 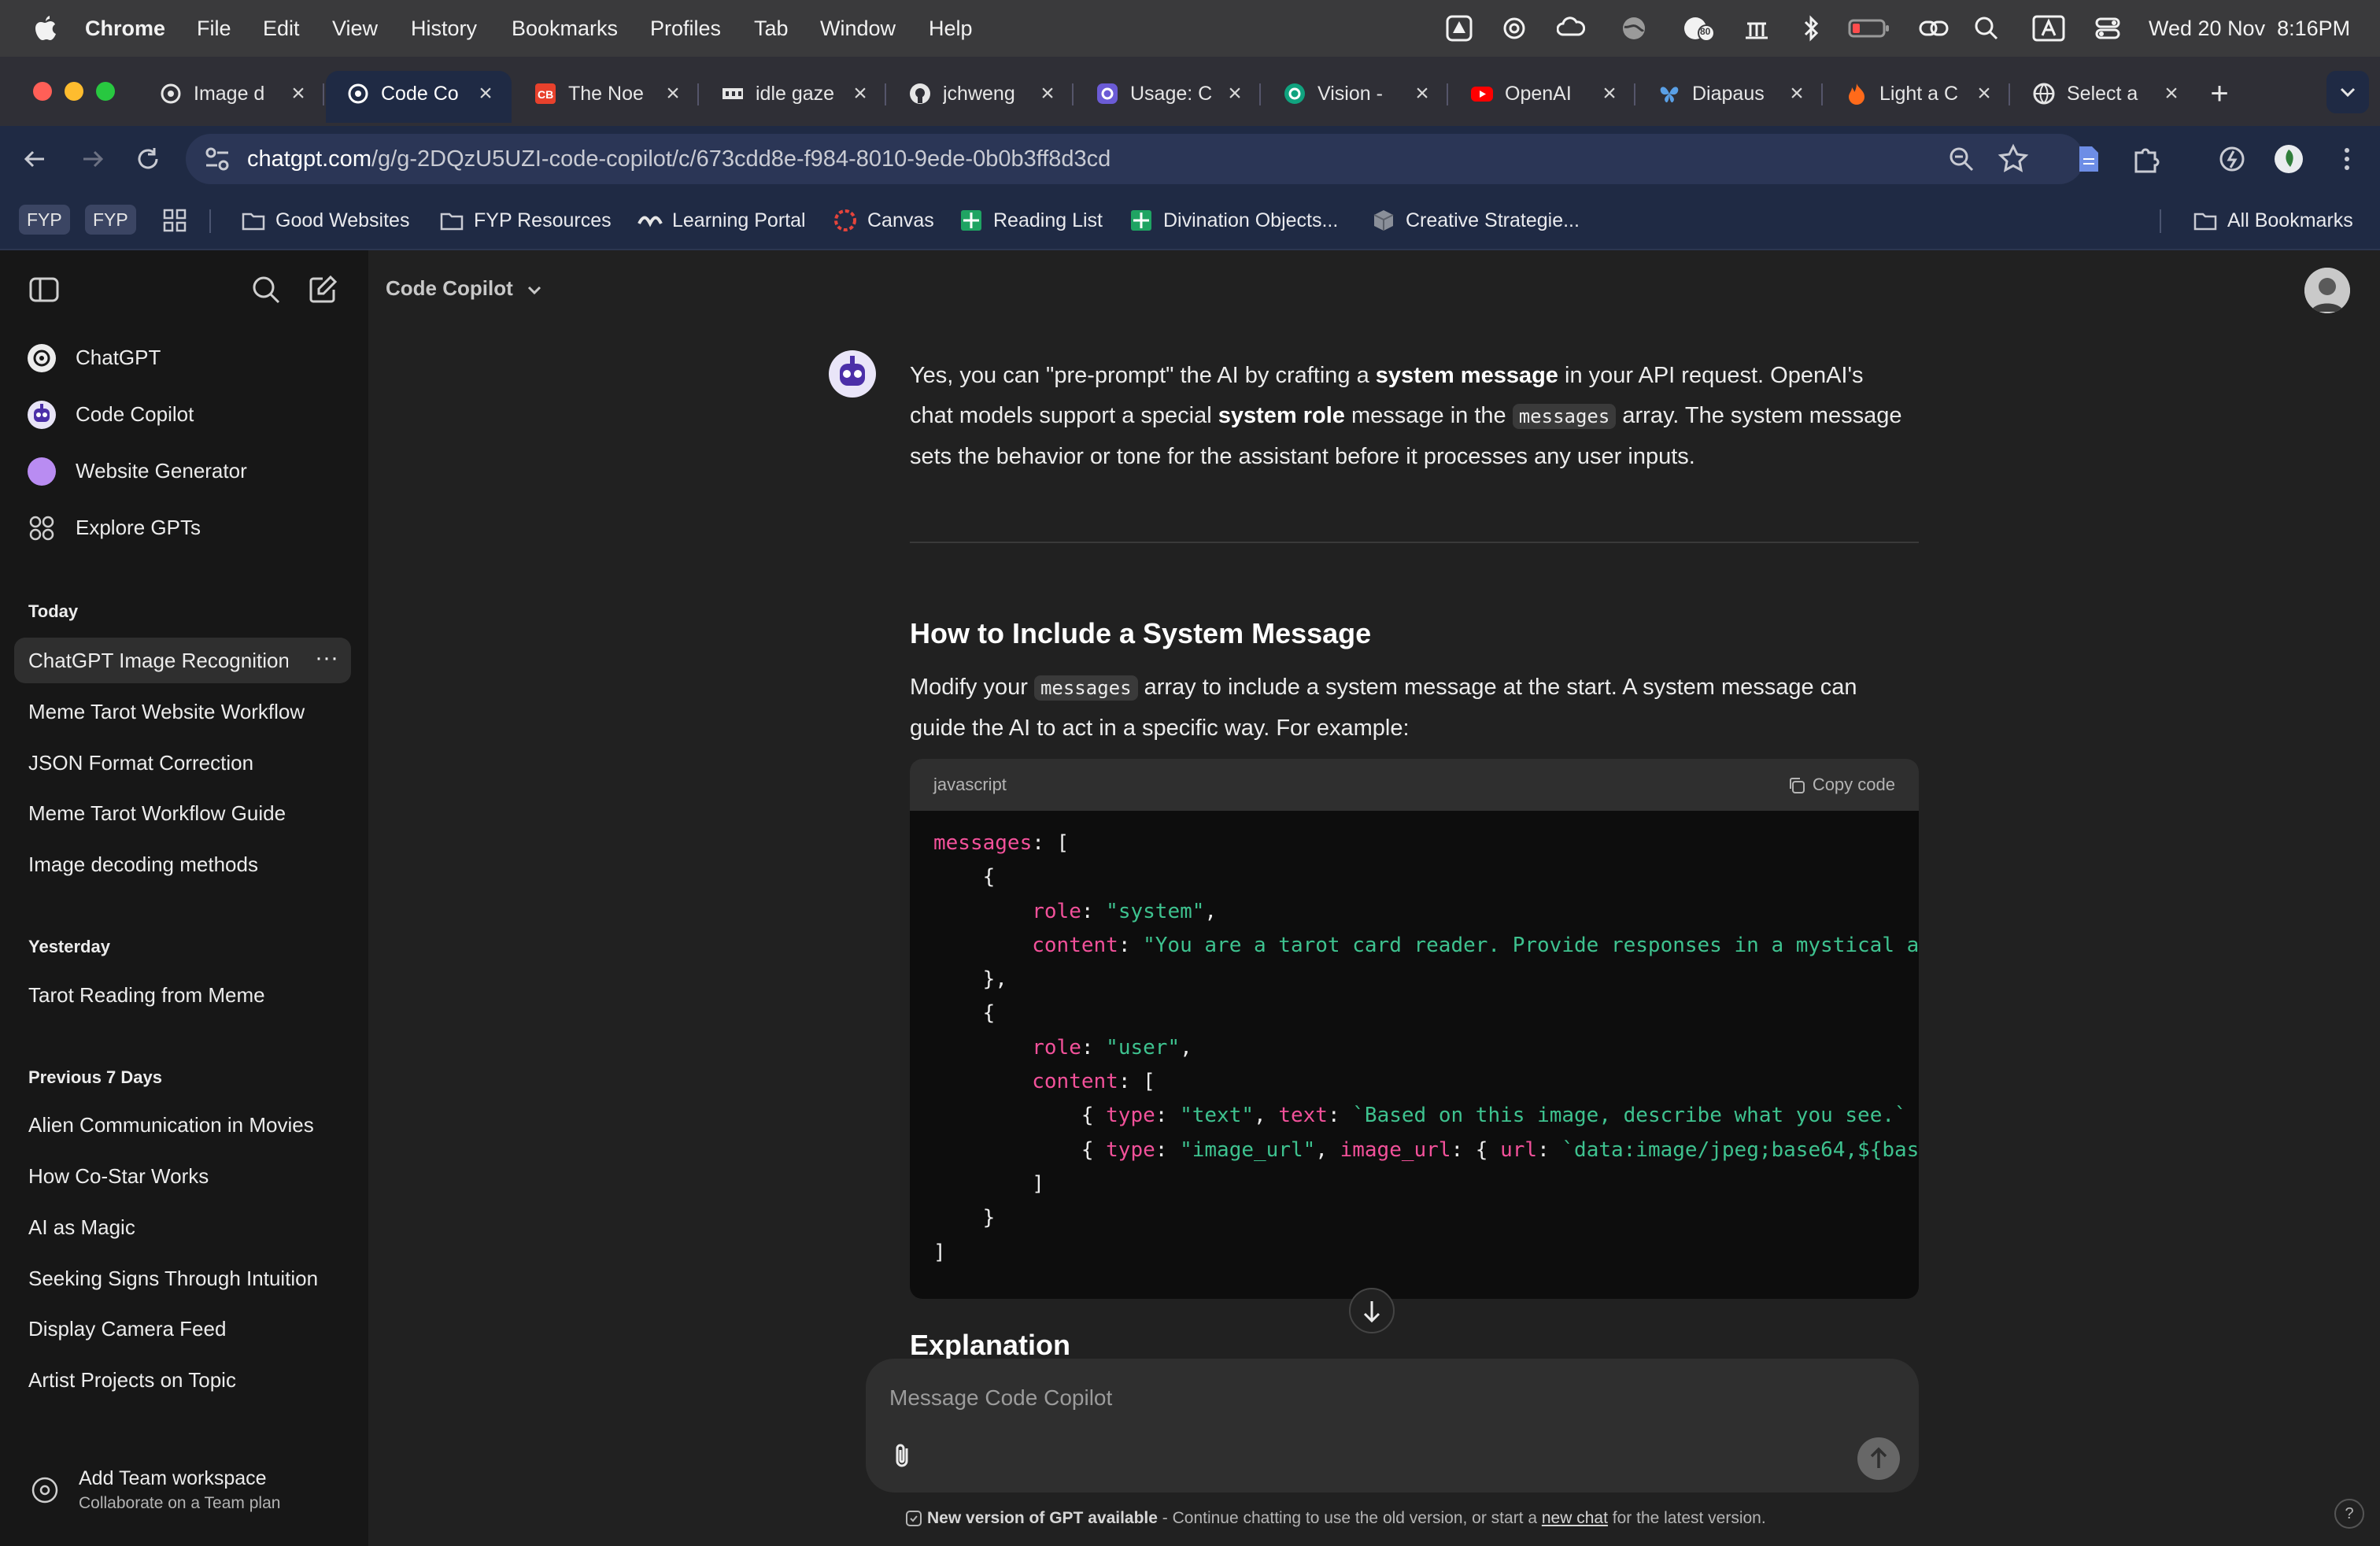 What do you see at coordinates (266, 289) in the screenshot?
I see `search-chats-icon` at bounding box center [266, 289].